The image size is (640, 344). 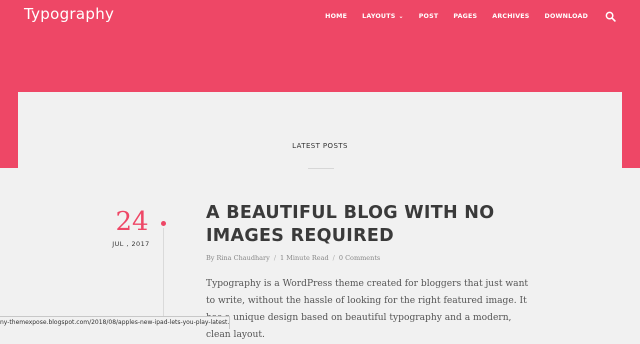 I want to click on nav-item-post: POST, so click(x=429, y=16).